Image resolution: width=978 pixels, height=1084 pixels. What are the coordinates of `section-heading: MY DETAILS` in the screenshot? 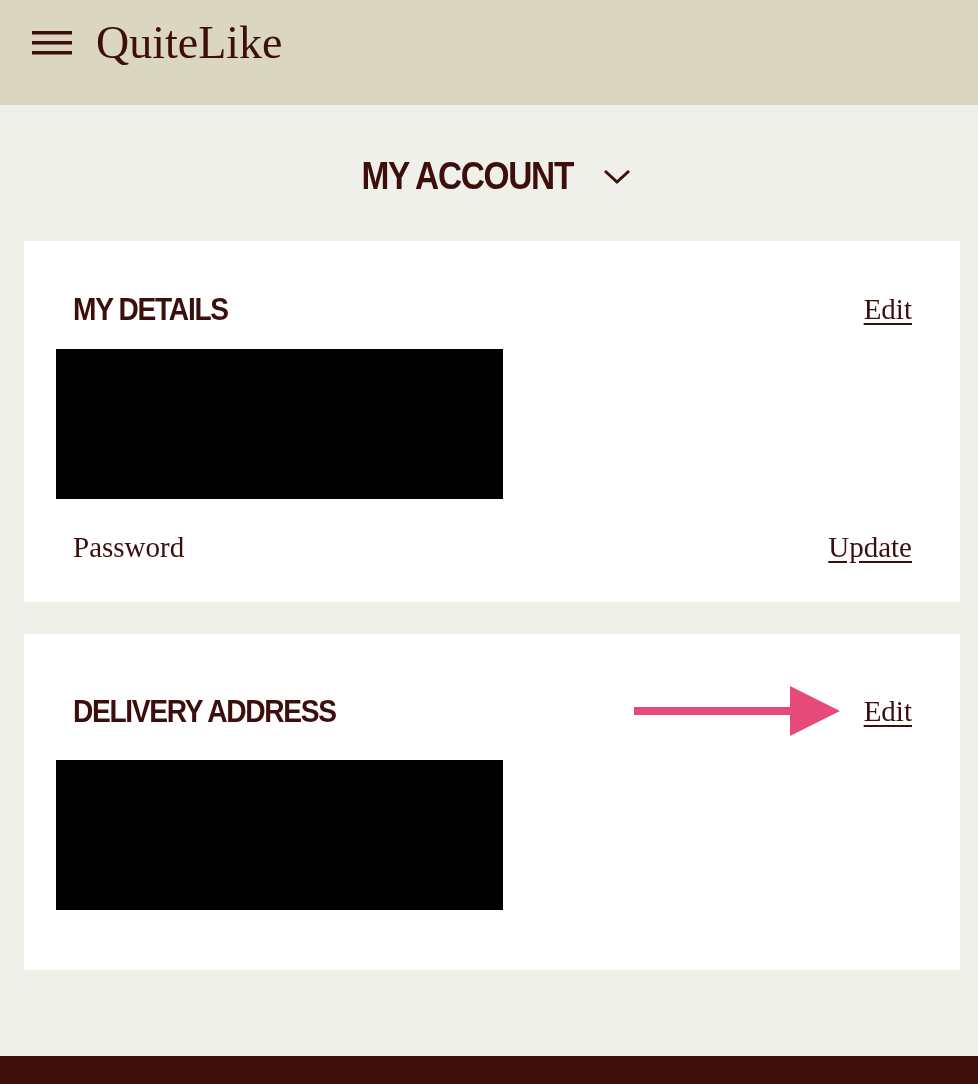 It's located at (150, 309).